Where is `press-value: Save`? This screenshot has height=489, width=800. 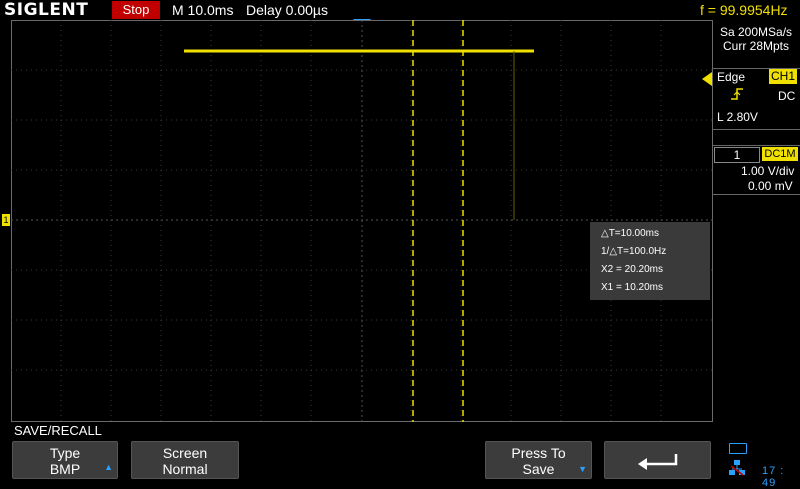 press-value: Save is located at coordinates (538, 469).